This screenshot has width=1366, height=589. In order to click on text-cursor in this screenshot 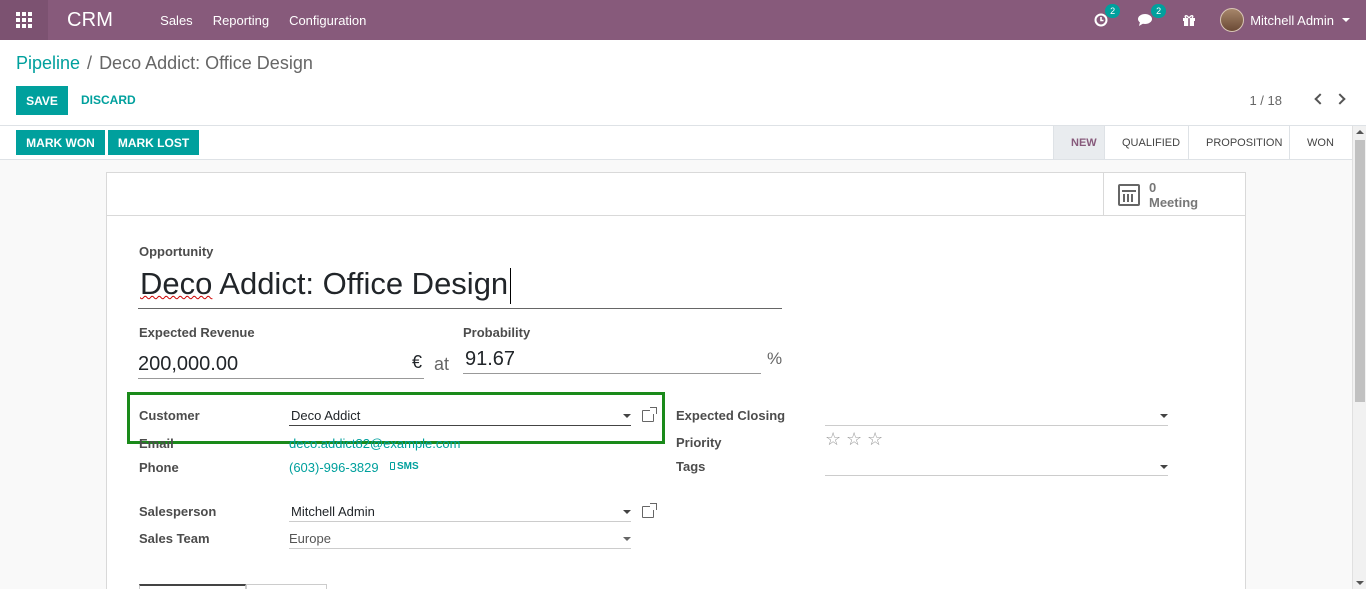, I will do `click(511, 285)`.